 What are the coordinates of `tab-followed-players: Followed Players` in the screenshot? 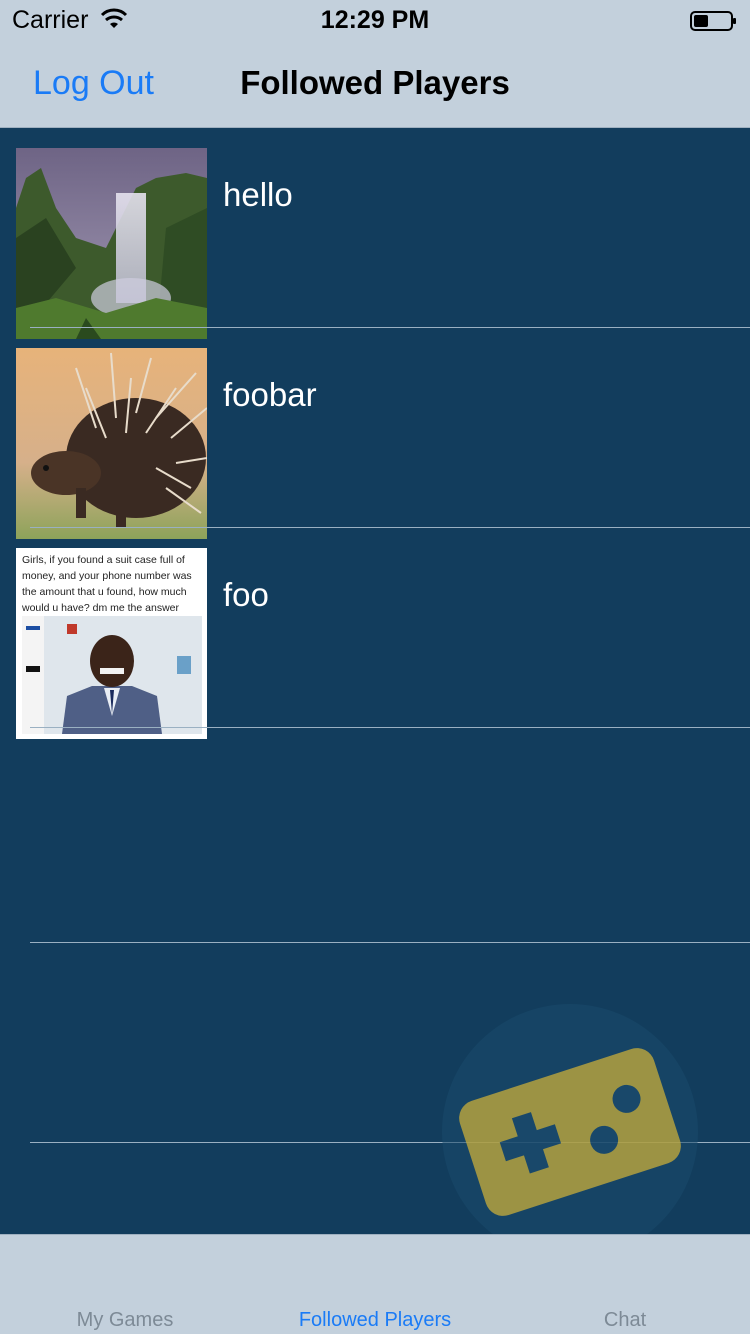 It's located at (375, 1284).